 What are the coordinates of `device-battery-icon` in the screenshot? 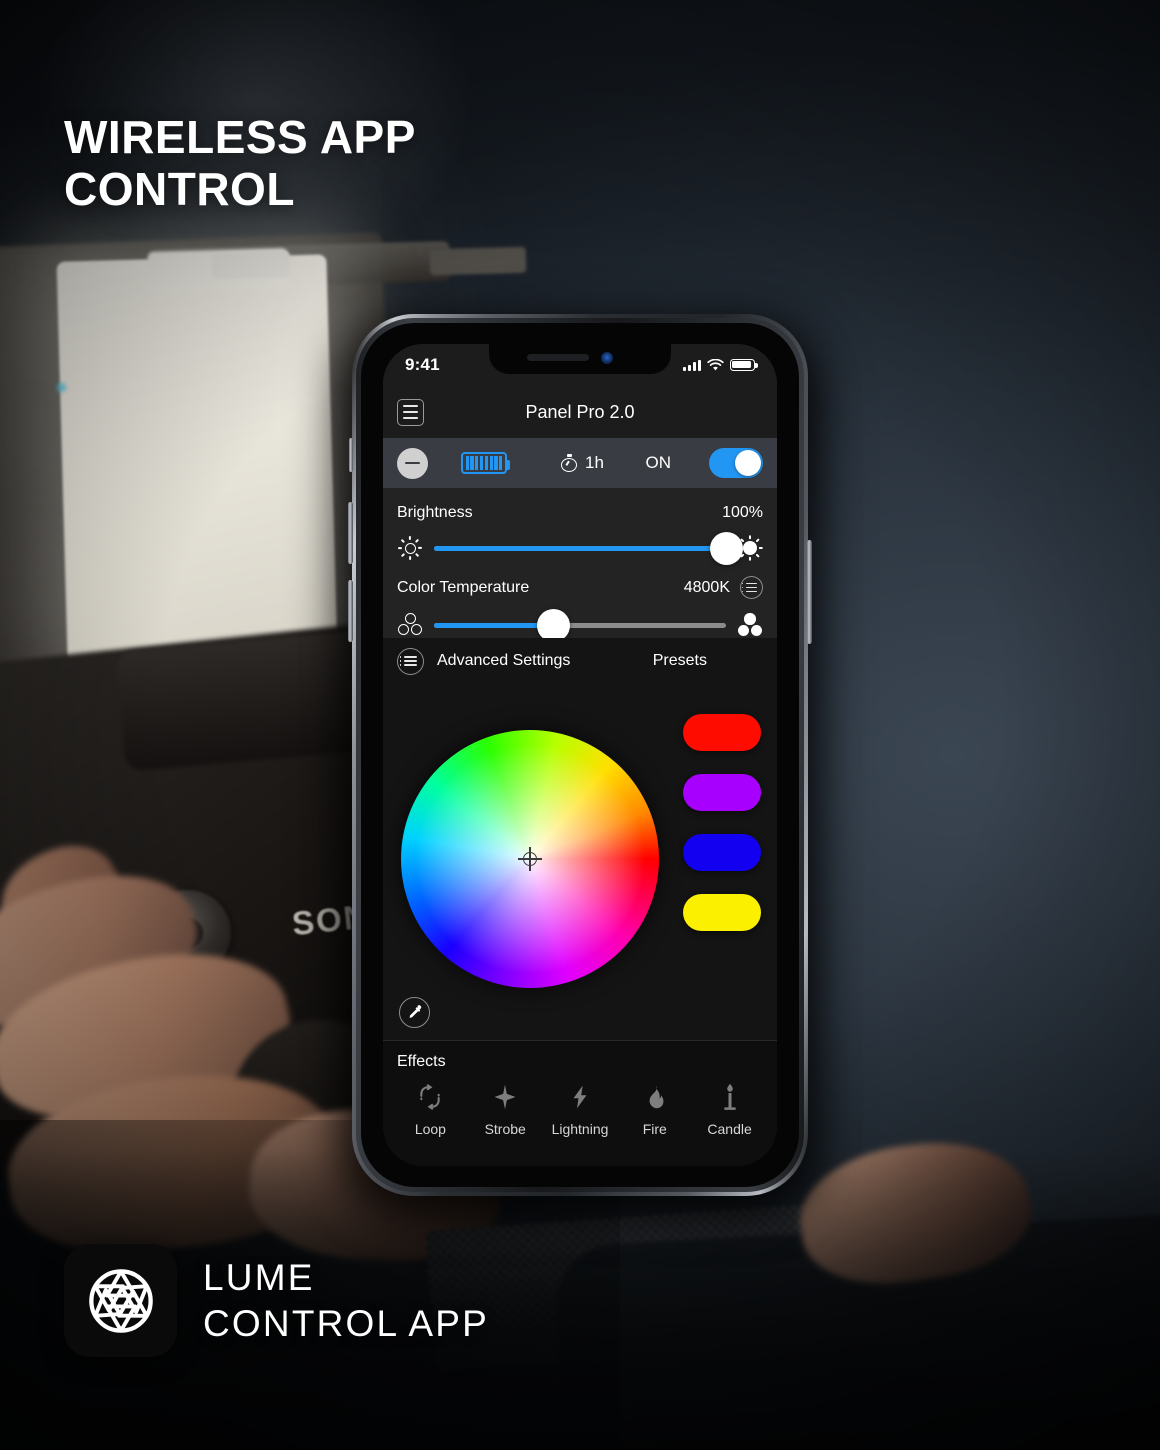 It's located at (486, 463).